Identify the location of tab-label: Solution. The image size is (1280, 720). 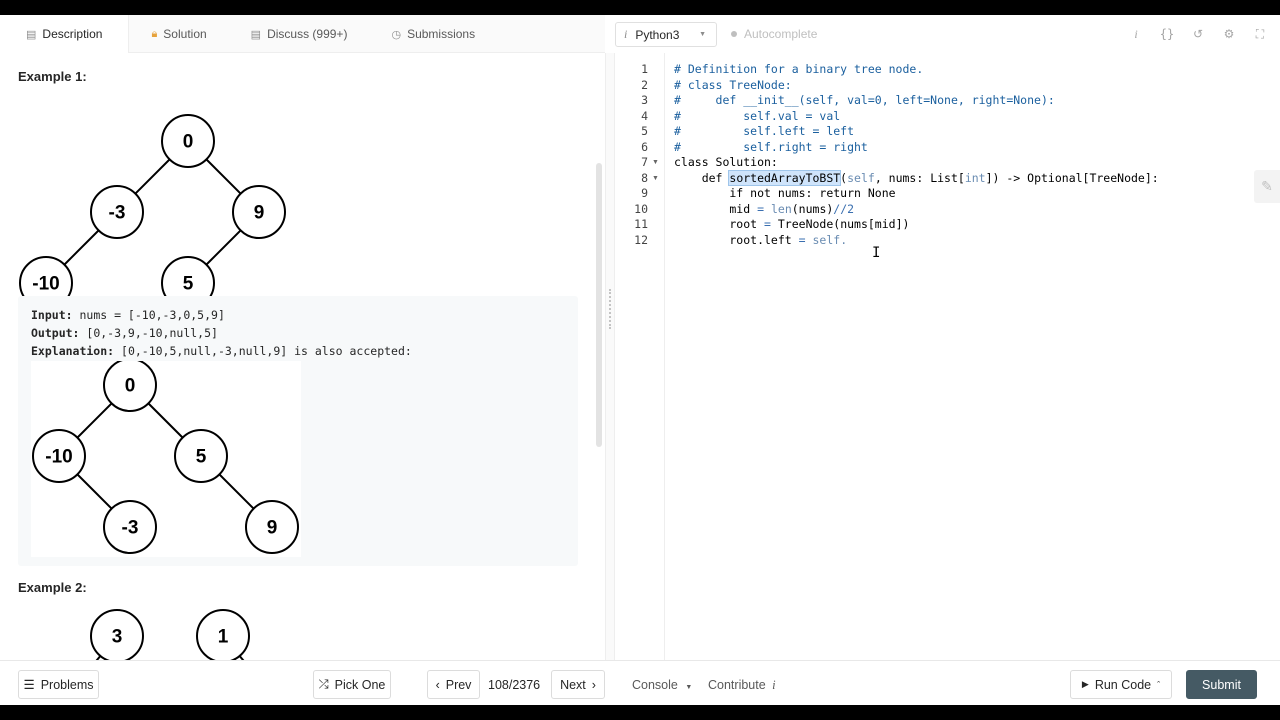
(185, 34).